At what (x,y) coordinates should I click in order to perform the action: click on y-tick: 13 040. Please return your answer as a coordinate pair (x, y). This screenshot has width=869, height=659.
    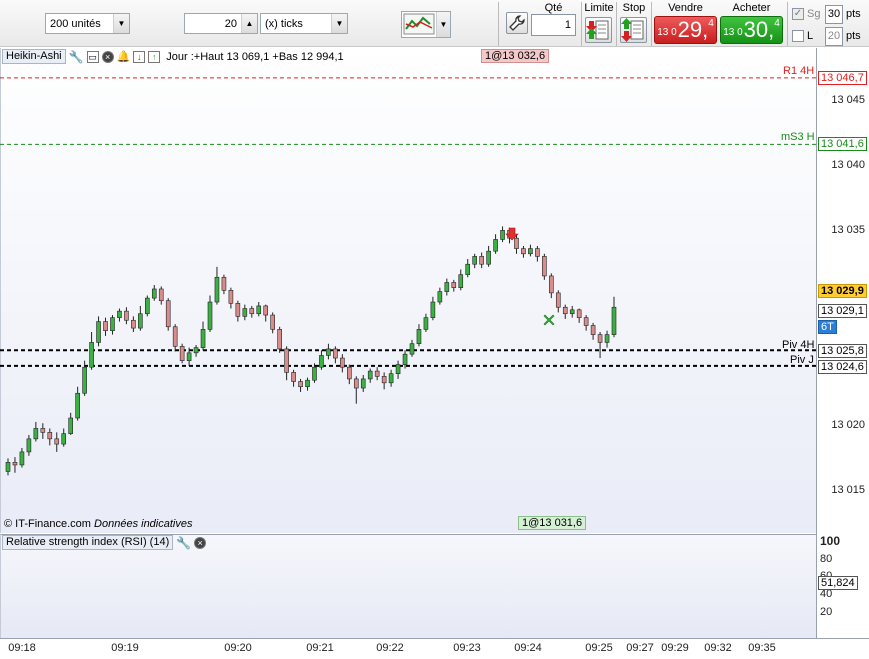
    Looking at the image, I should click on (848, 165).